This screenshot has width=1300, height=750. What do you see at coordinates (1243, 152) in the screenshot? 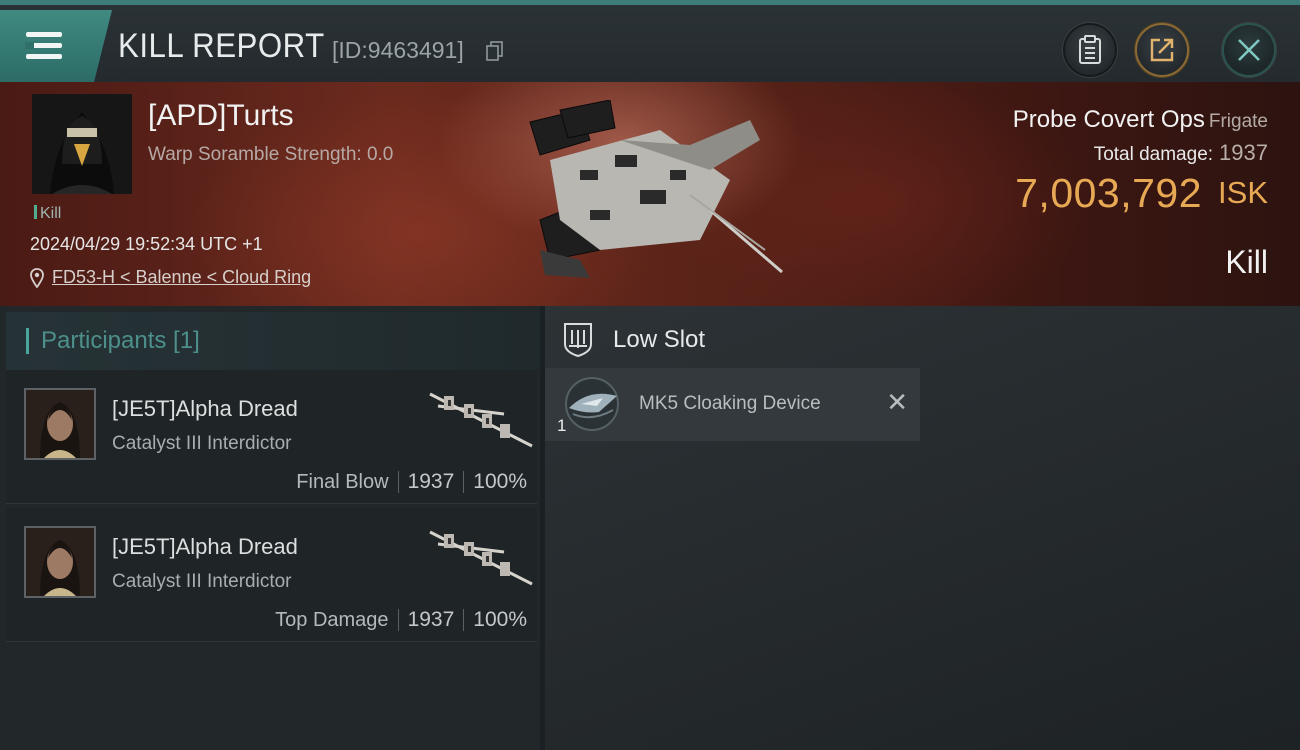
I see `total-damage-value: 1937` at bounding box center [1243, 152].